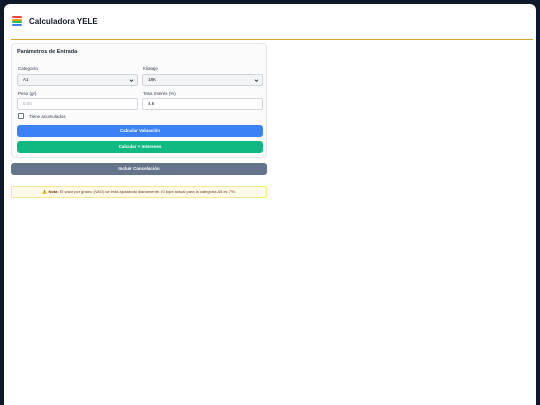 Image resolution: width=540 pixels, height=405 pixels. What do you see at coordinates (152, 79) in the screenshot?
I see `kilataje-value: 18K` at bounding box center [152, 79].